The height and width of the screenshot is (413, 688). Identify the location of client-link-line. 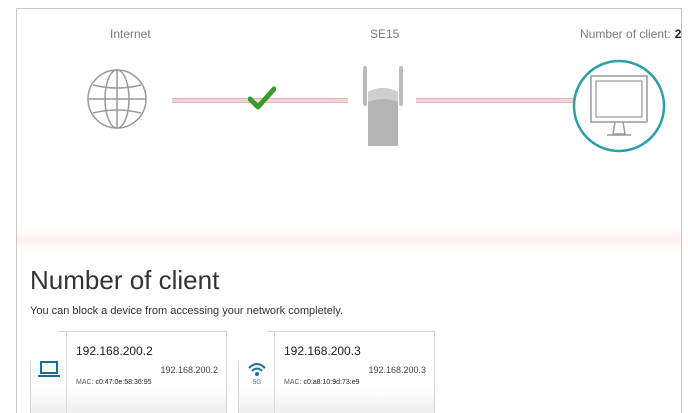
(496, 100).